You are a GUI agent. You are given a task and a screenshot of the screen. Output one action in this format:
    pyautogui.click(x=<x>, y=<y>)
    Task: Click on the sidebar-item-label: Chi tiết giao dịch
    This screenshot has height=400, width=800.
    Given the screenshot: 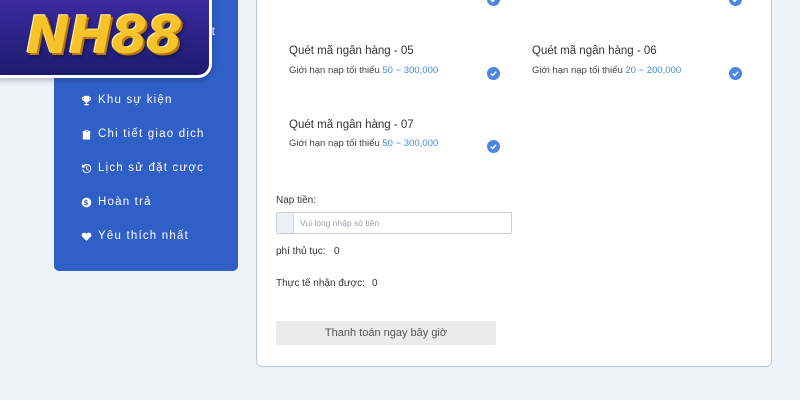 What is the action you would take?
    pyautogui.click(x=151, y=134)
    